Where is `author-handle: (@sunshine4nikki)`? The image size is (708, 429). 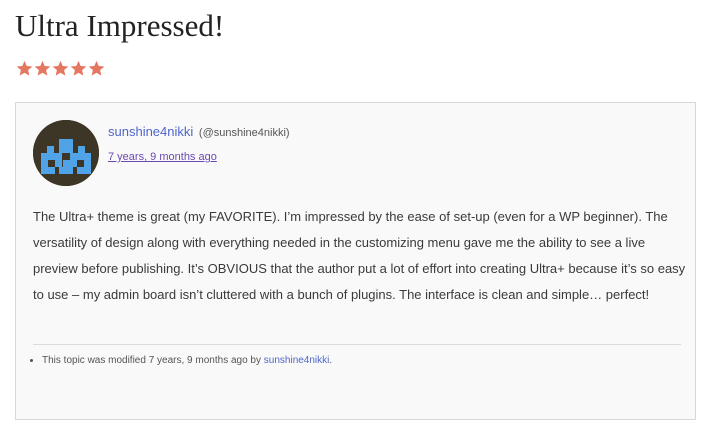 author-handle: (@sunshine4nikki) is located at coordinates (244, 133).